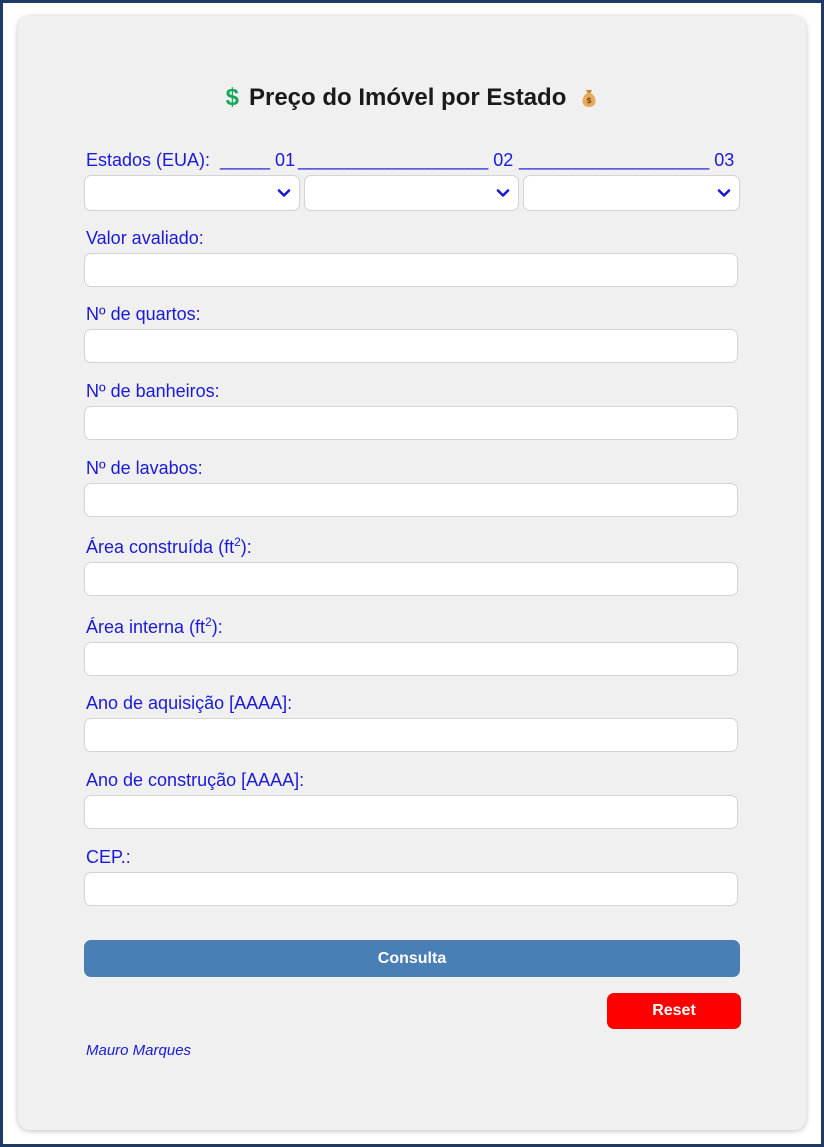 The width and height of the screenshot is (824, 1147). Describe the element at coordinates (153, 391) in the screenshot. I see `banheiros-label: Nº de banheiros:` at that location.